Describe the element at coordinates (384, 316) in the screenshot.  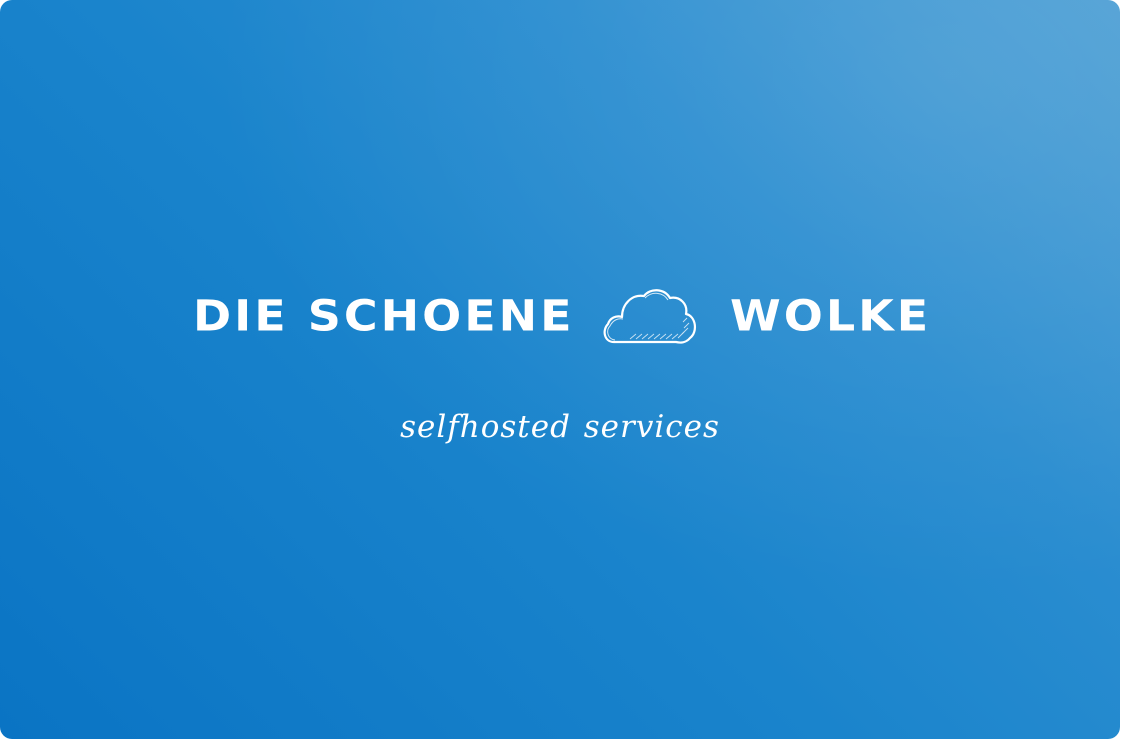
I see `logo-word-left: DIE SCHOENE` at that location.